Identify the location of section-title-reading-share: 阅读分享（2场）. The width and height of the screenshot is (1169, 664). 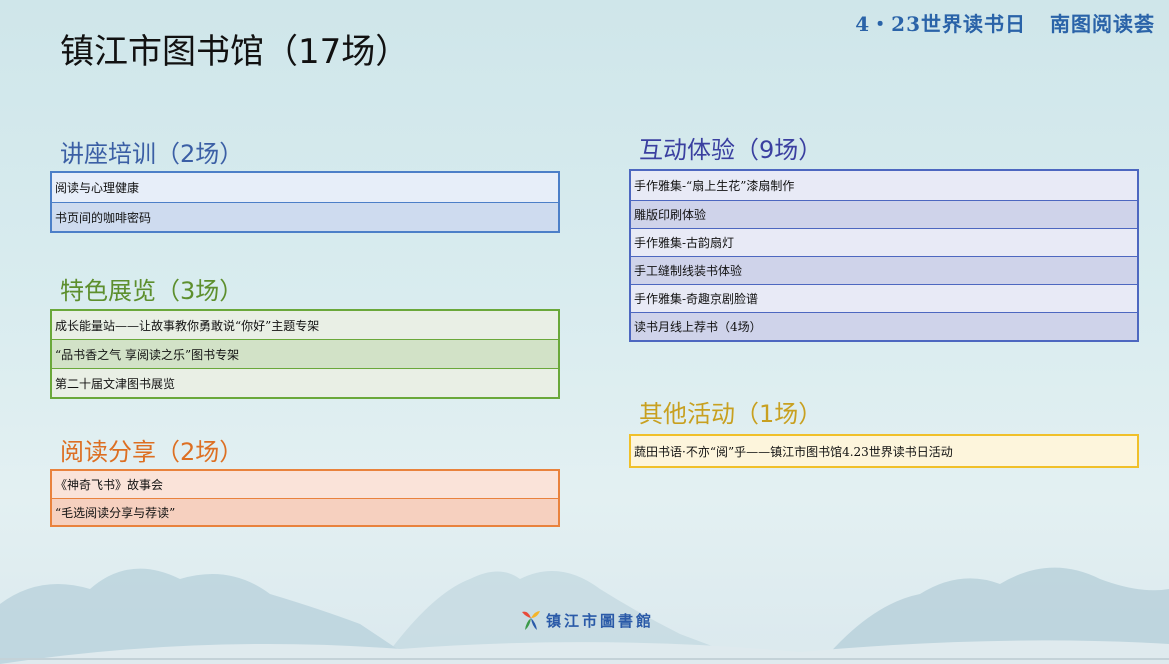
(152, 452).